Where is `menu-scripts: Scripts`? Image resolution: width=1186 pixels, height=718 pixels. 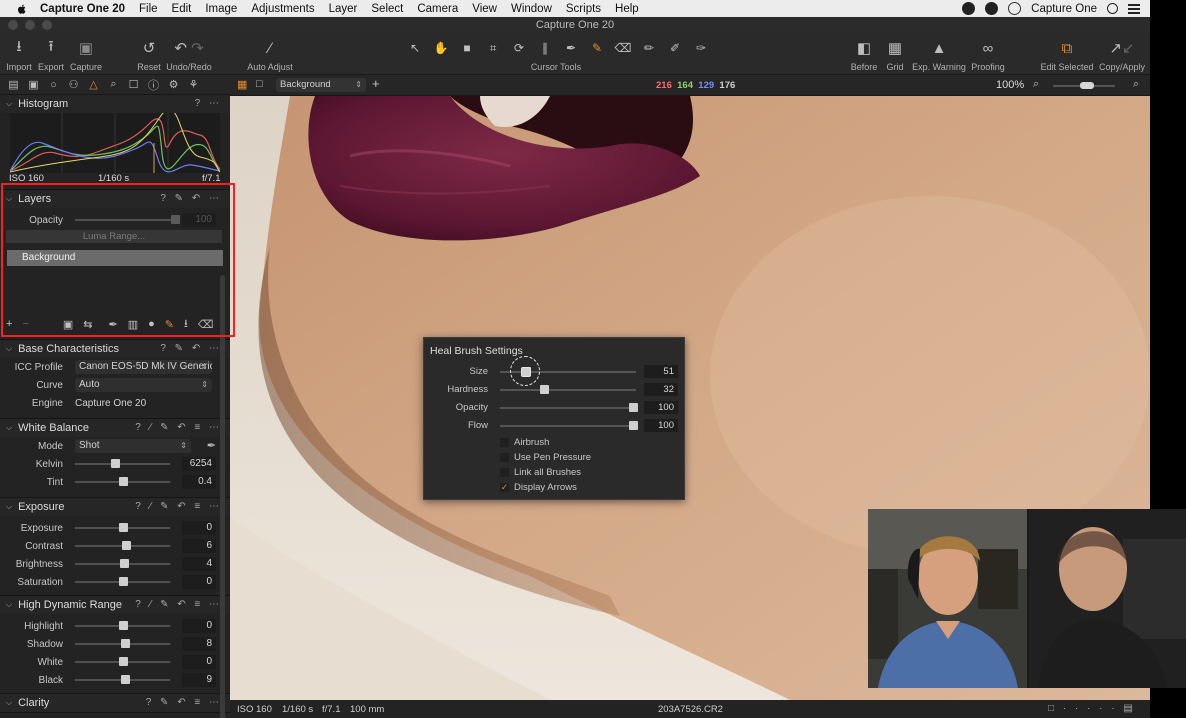
menu-scripts: Scripts is located at coordinates (583, 9).